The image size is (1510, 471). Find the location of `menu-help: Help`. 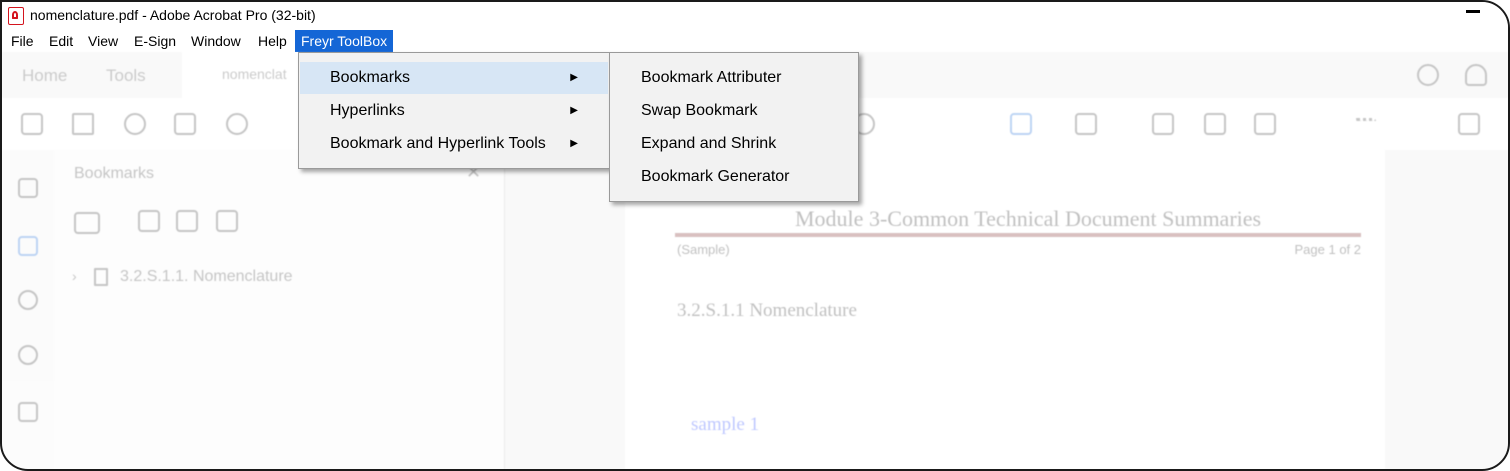

menu-help: Help is located at coordinates (272, 41).